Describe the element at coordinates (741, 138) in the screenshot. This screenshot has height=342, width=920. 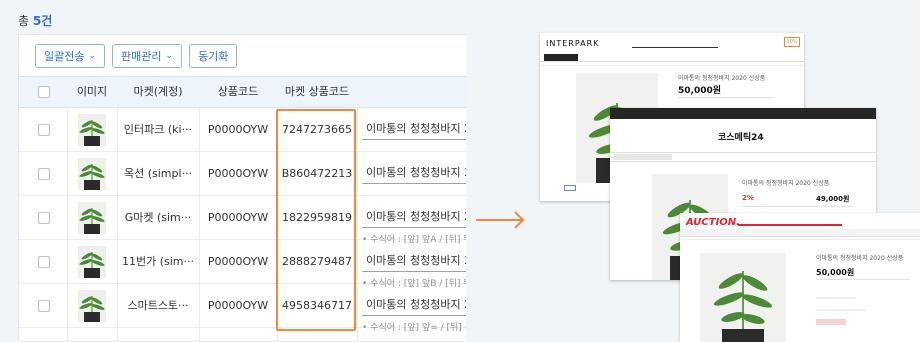
I see `cosmetic24-logo: 코스메틱24` at that location.